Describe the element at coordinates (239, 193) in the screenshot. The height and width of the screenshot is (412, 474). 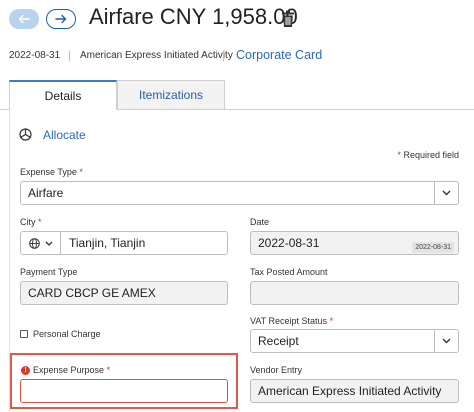
I see `expense-type-select: Airfare` at that location.